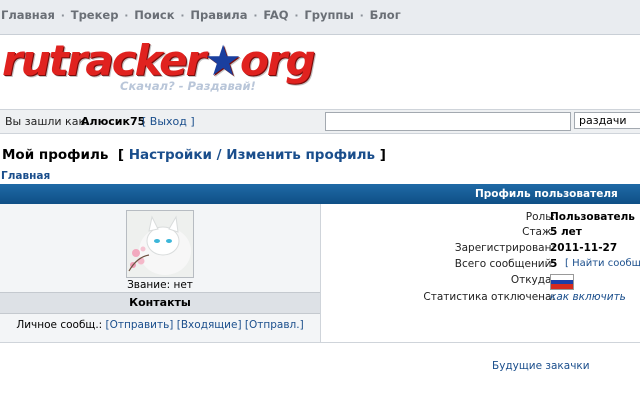 The image size is (640, 409). What do you see at coordinates (504, 264) in the screenshot?
I see `posts-label: Всего сообщений:` at bounding box center [504, 264].